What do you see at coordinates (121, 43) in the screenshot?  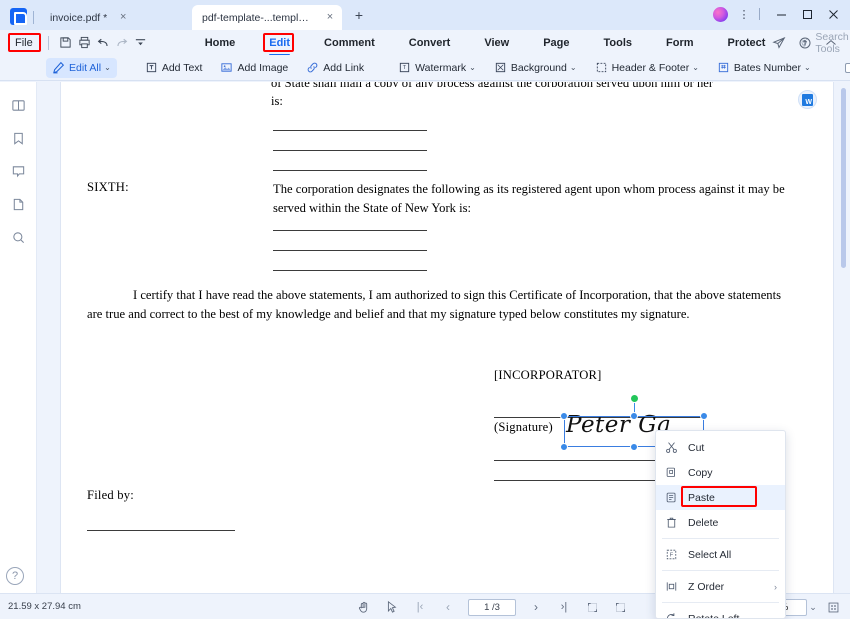 I see `redo-icon` at bounding box center [121, 43].